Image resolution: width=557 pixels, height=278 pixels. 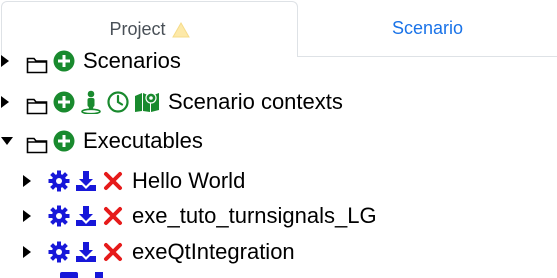 What do you see at coordinates (427, 56) in the screenshot?
I see `tab-underline` at bounding box center [427, 56].